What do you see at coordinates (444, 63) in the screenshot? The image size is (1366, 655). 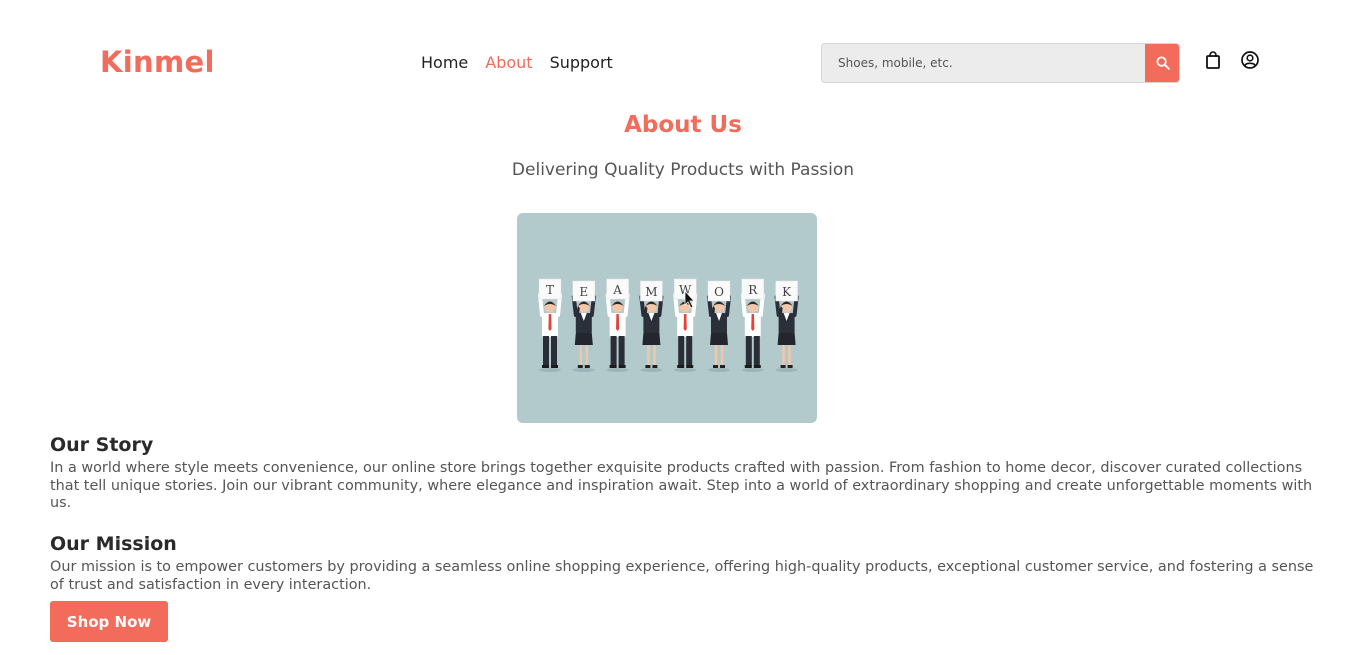 I see `nav-home: Home` at bounding box center [444, 63].